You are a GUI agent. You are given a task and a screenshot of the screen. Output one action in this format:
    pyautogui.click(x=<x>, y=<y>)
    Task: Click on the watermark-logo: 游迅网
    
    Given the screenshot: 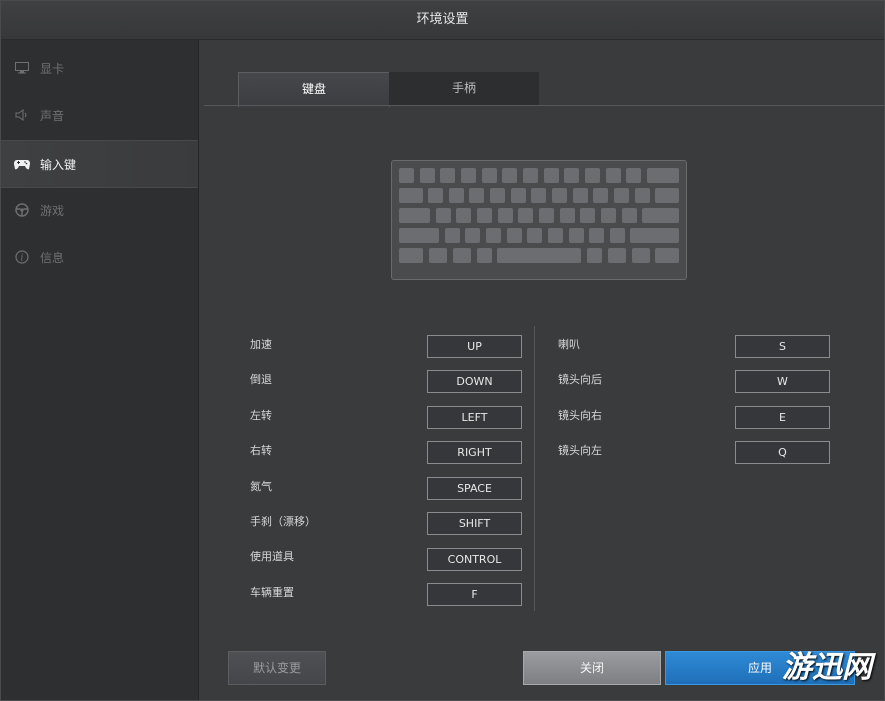 What is the action you would take?
    pyautogui.click(x=827, y=667)
    